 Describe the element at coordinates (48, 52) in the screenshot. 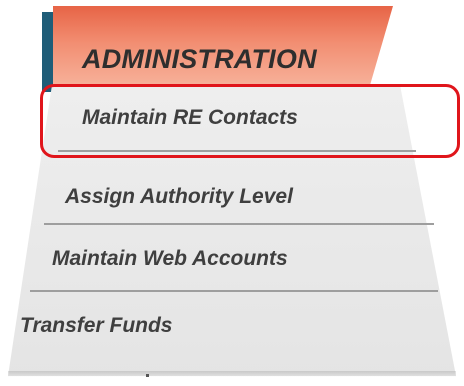

I see `accent-strip` at that location.